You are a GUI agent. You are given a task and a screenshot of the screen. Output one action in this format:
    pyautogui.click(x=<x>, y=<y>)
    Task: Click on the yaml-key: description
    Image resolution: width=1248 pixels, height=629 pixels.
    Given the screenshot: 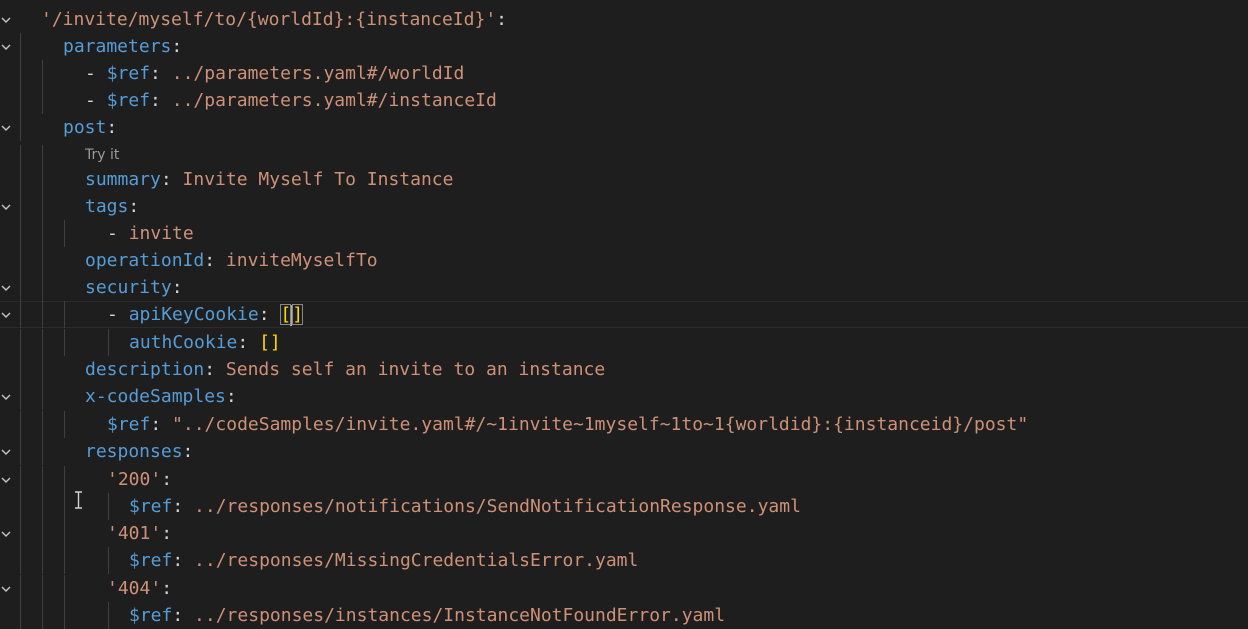 What is the action you would take?
    pyautogui.click(x=145, y=369)
    